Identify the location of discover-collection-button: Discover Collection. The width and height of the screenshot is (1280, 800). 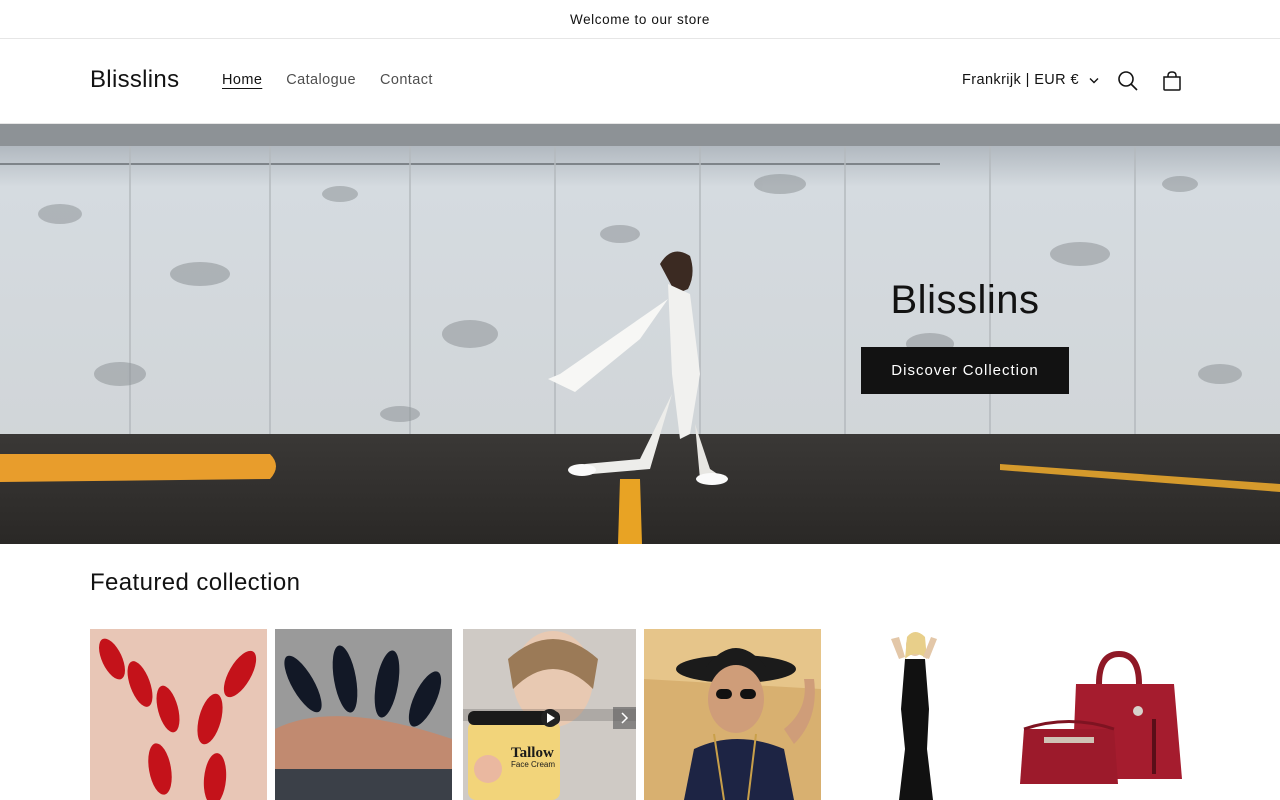
(965, 370).